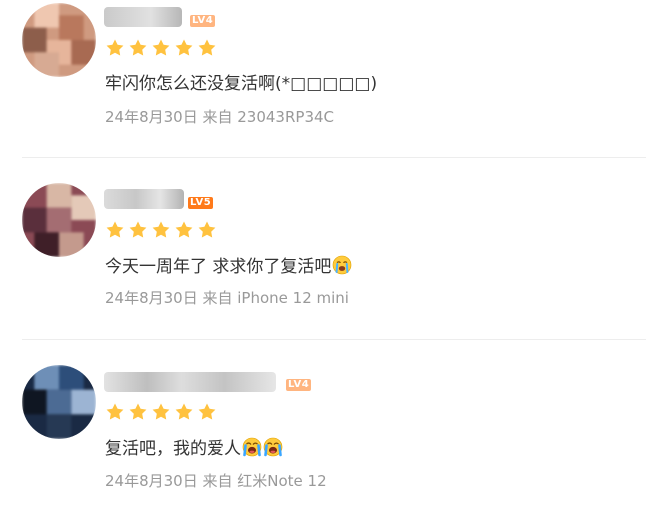 Image resolution: width=646 pixels, height=515 pixels. Describe the element at coordinates (201, 203) in the screenshot. I see `level-badge: LV5` at that location.